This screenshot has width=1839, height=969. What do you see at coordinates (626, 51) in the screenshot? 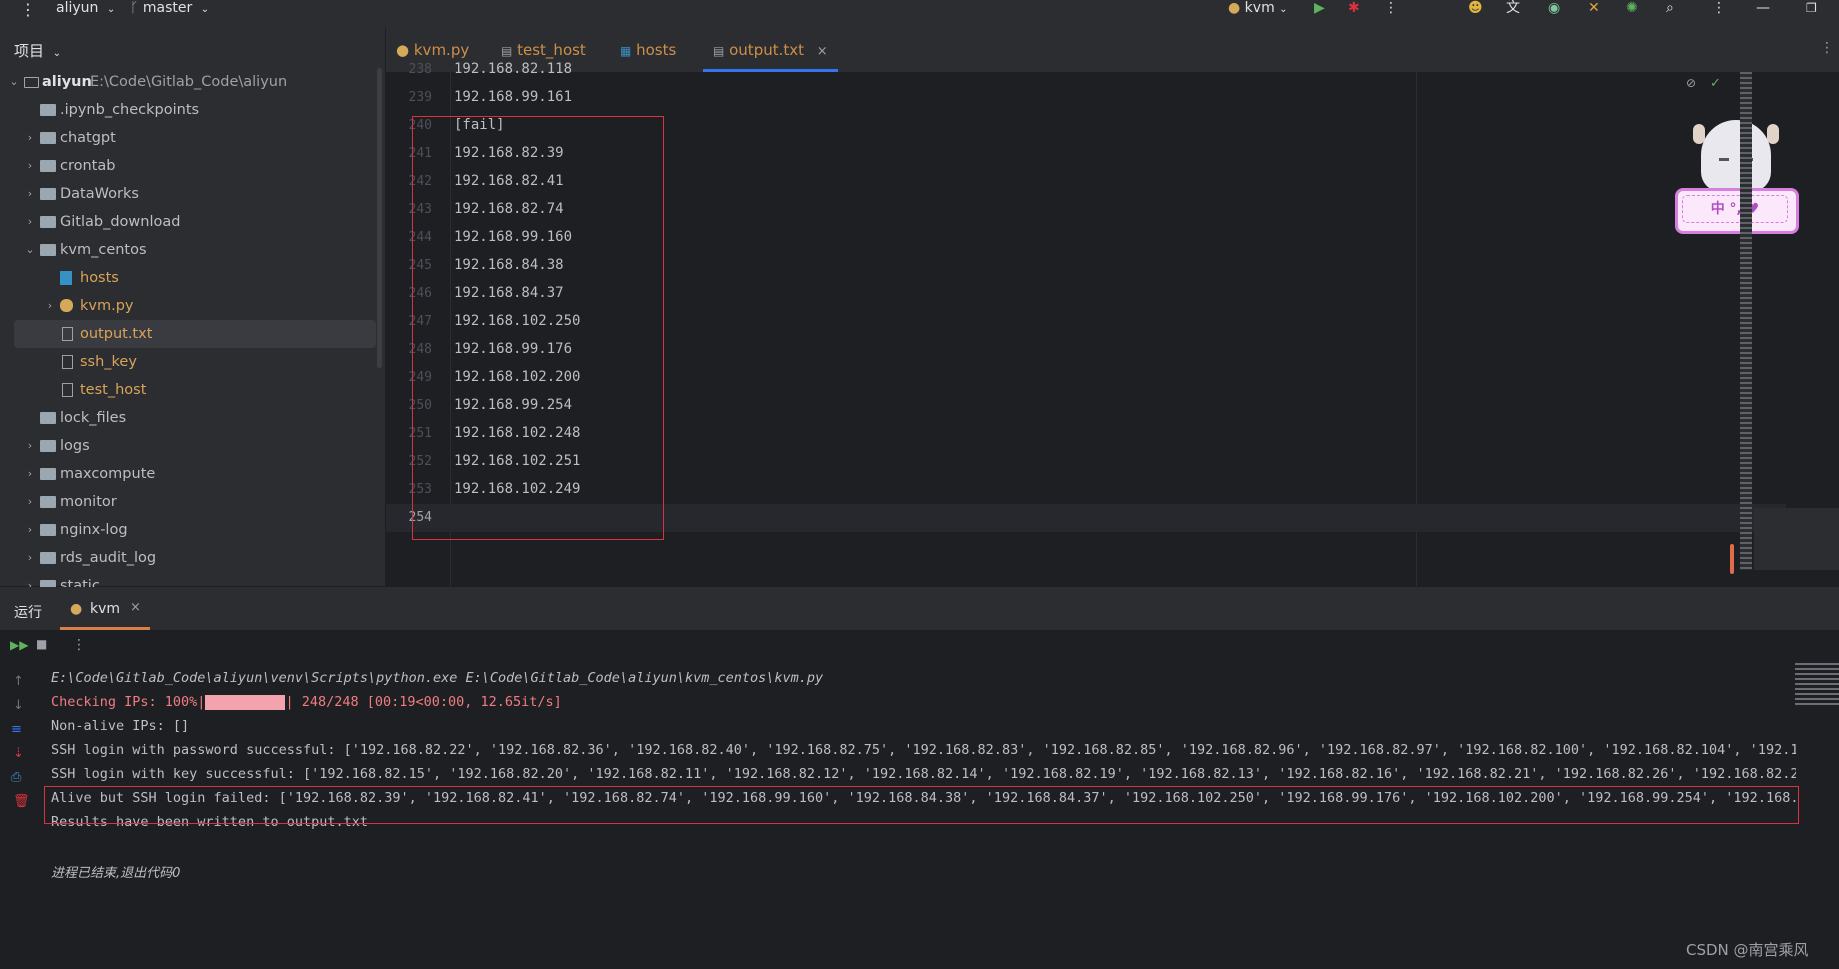
I see `table-file-icon: ▦` at bounding box center [626, 51].